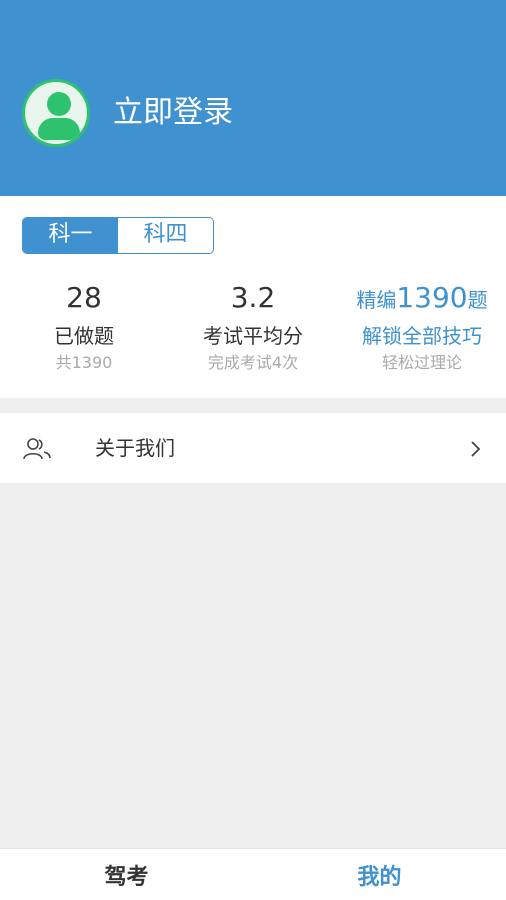 The height and width of the screenshot is (900, 506). Describe the element at coordinates (84, 362) in the screenshot. I see `stat-done-sub: 共1390` at that location.